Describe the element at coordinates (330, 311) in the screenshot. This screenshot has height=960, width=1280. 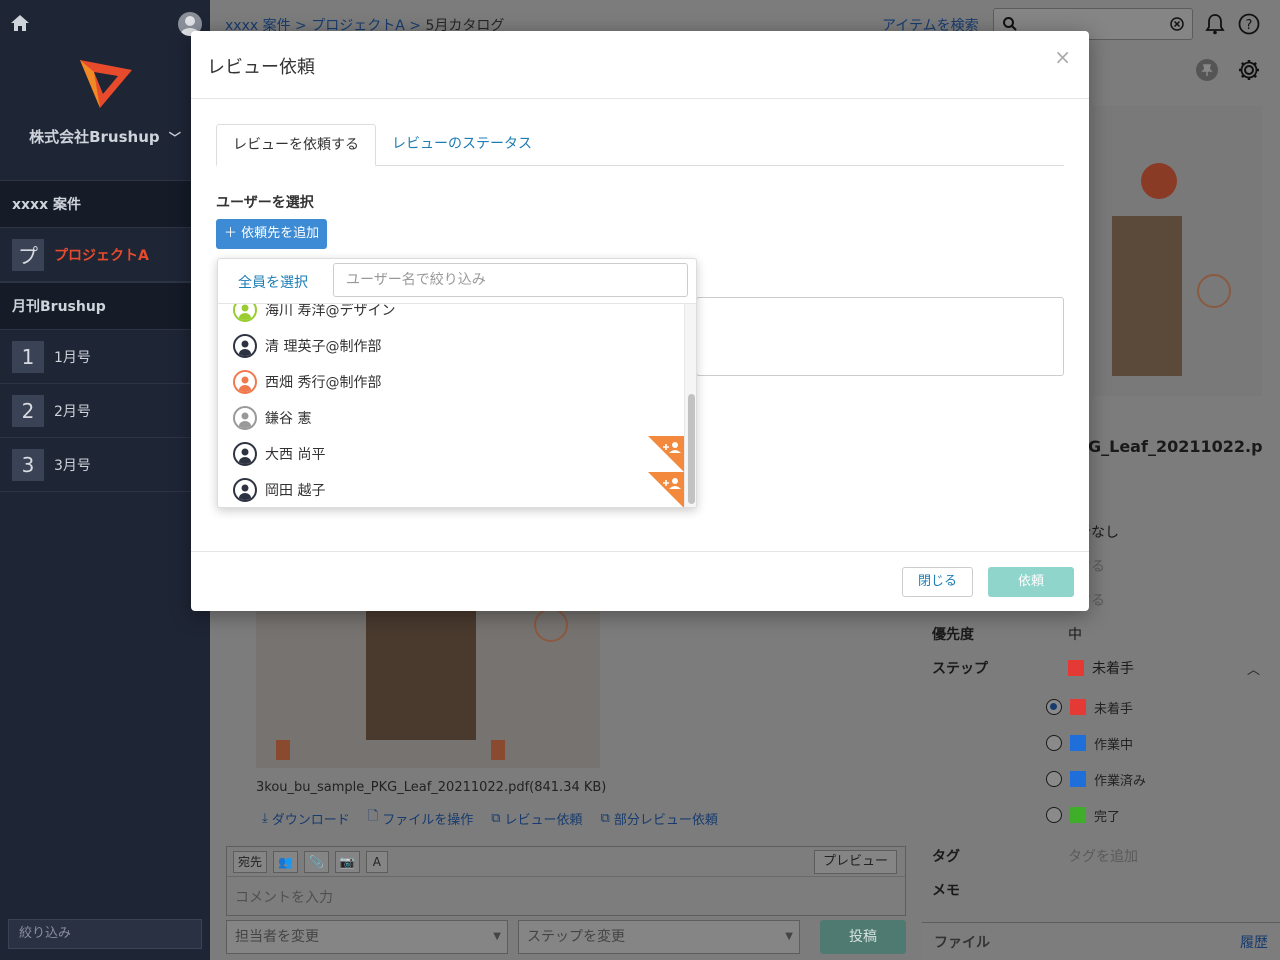
I see `user-name: 海川 寿洋@デザイン` at that location.